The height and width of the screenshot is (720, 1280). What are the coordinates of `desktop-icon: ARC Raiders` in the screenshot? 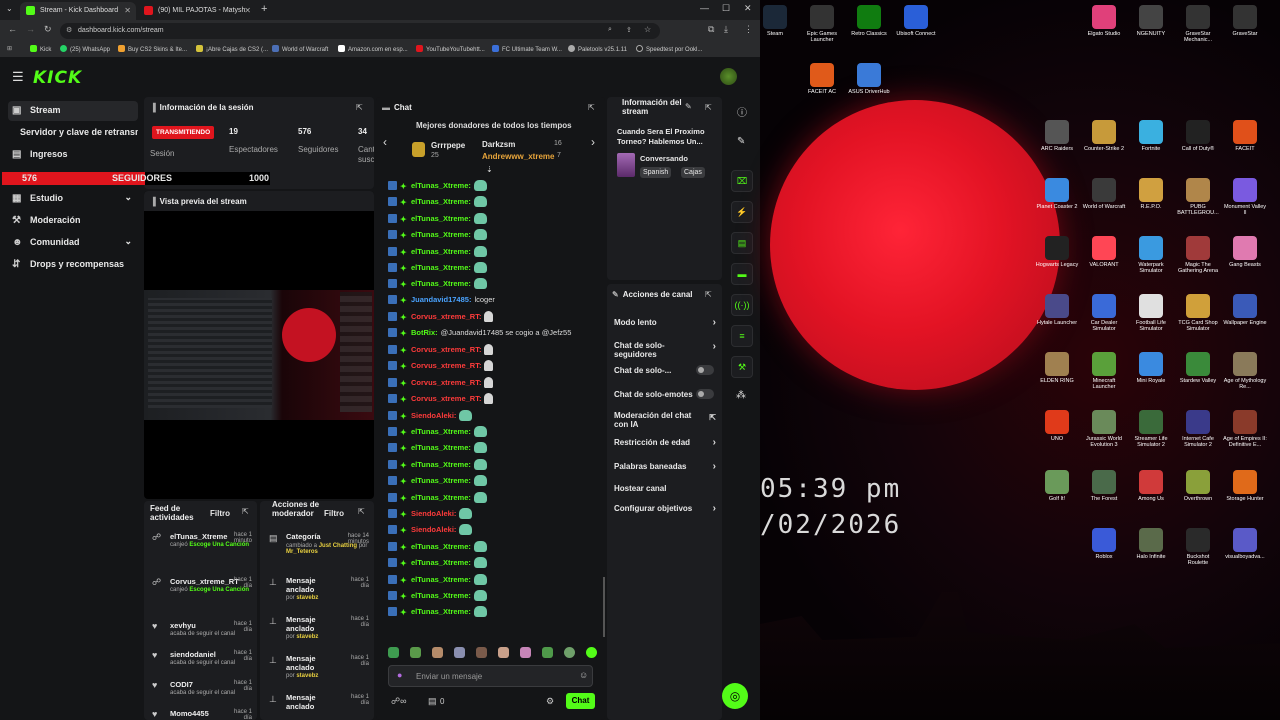 It's located at (1057, 136).